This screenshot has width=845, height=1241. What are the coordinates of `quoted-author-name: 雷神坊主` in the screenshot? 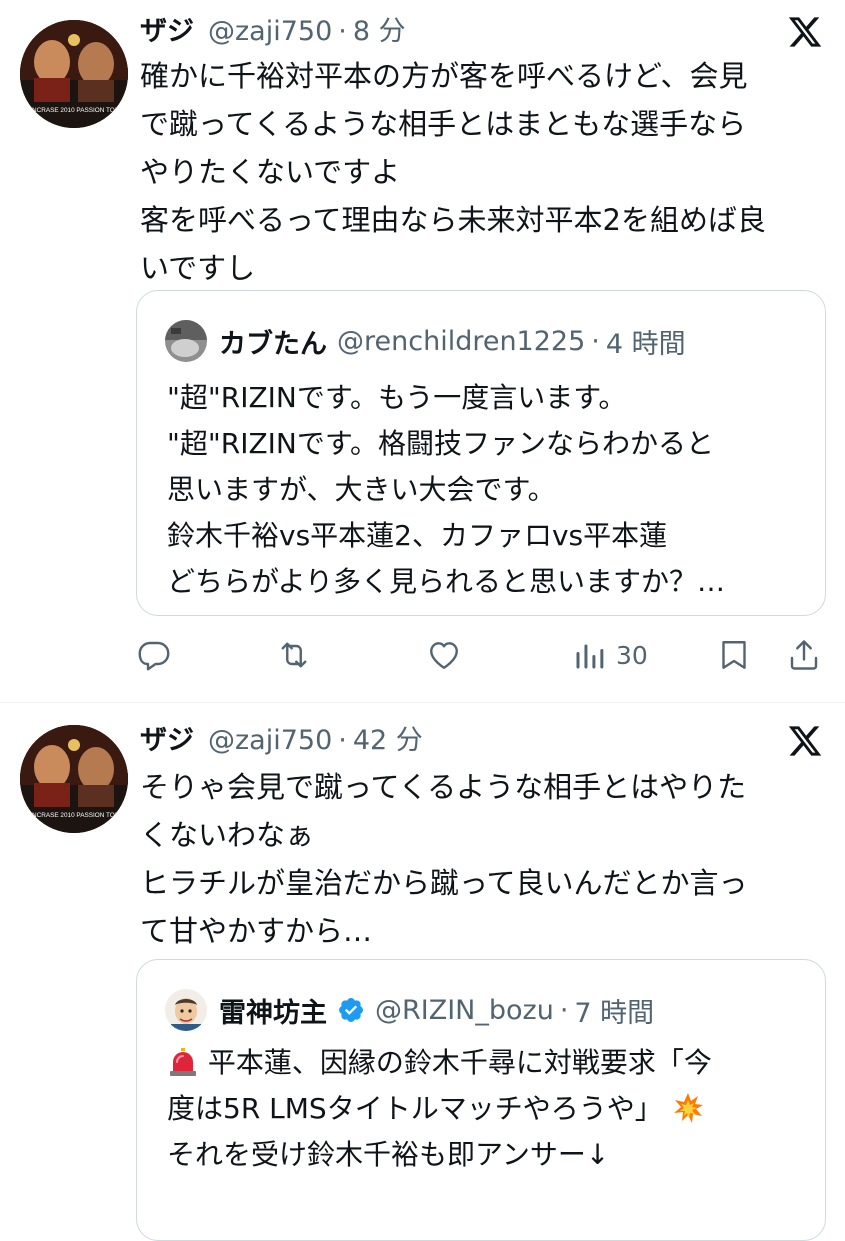 It's located at (273, 1010).